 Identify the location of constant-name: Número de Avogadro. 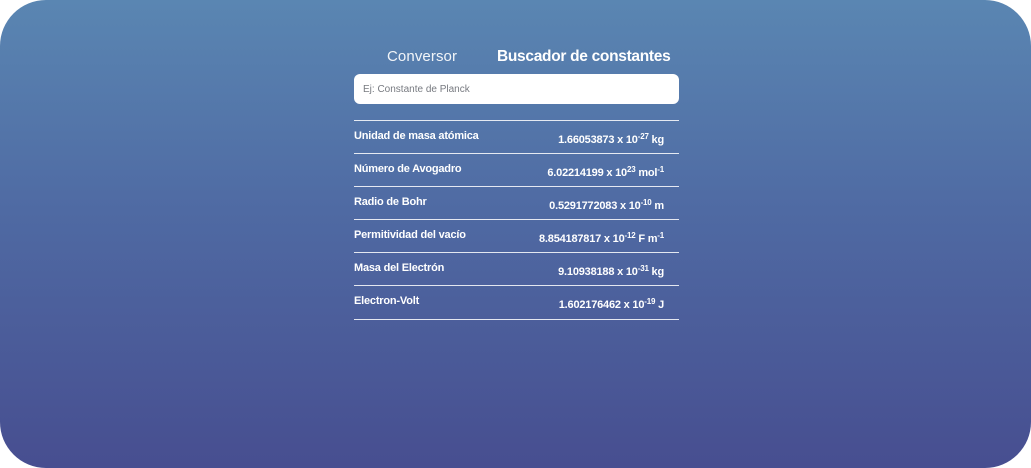
(408, 169).